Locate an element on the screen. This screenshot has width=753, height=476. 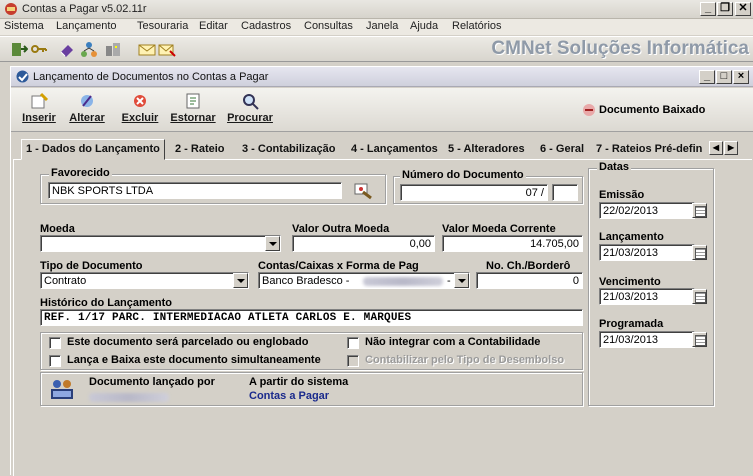
programada-date-field: 21/03/2013 is located at coordinates (647, 339).